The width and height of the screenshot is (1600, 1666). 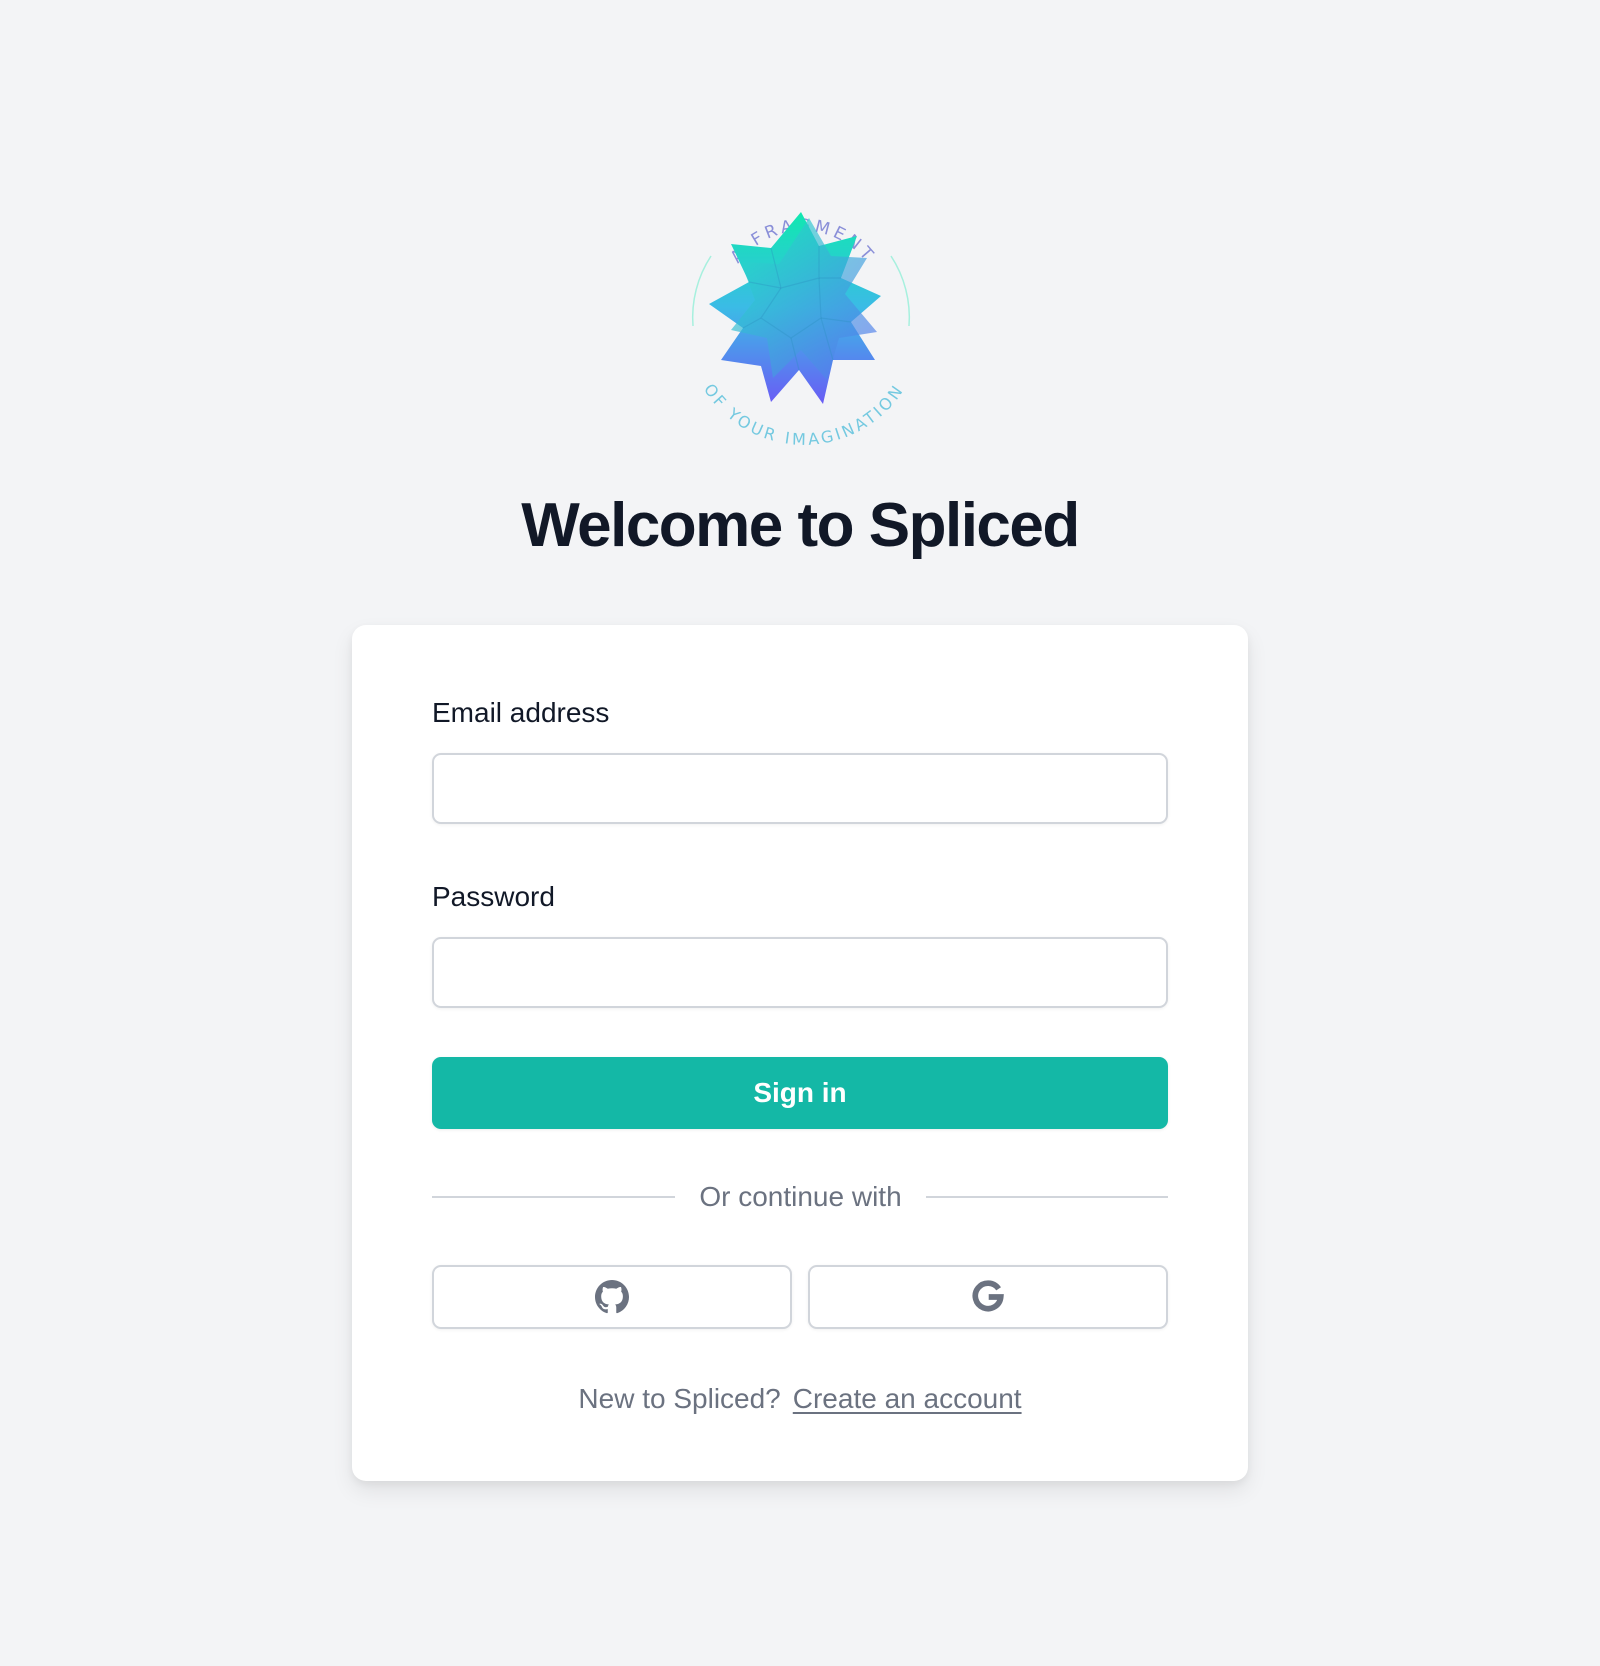 What do you see at coordinates (1047, 1197) in the screenshot?
I see `divider-line-right` at bounding box center [1047, 1197].